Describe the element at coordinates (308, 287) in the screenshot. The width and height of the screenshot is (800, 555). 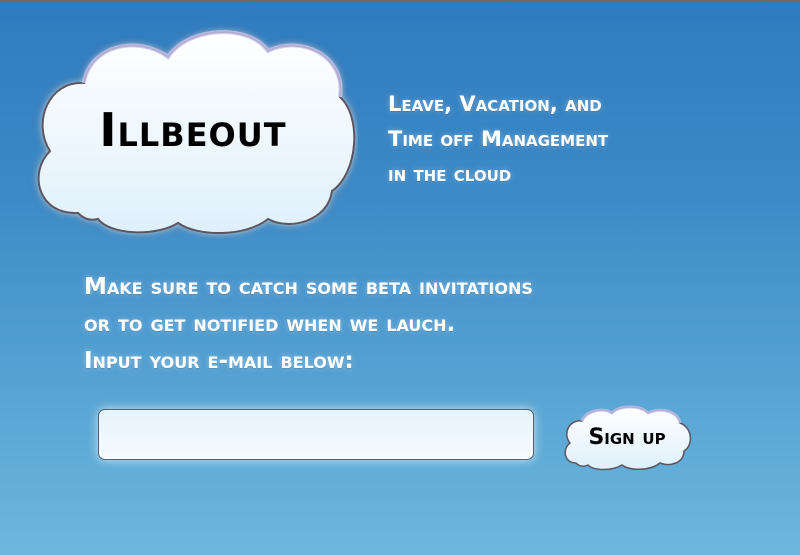
I see `invite-line-1: Make sure to catch some beta invitations` at that location.